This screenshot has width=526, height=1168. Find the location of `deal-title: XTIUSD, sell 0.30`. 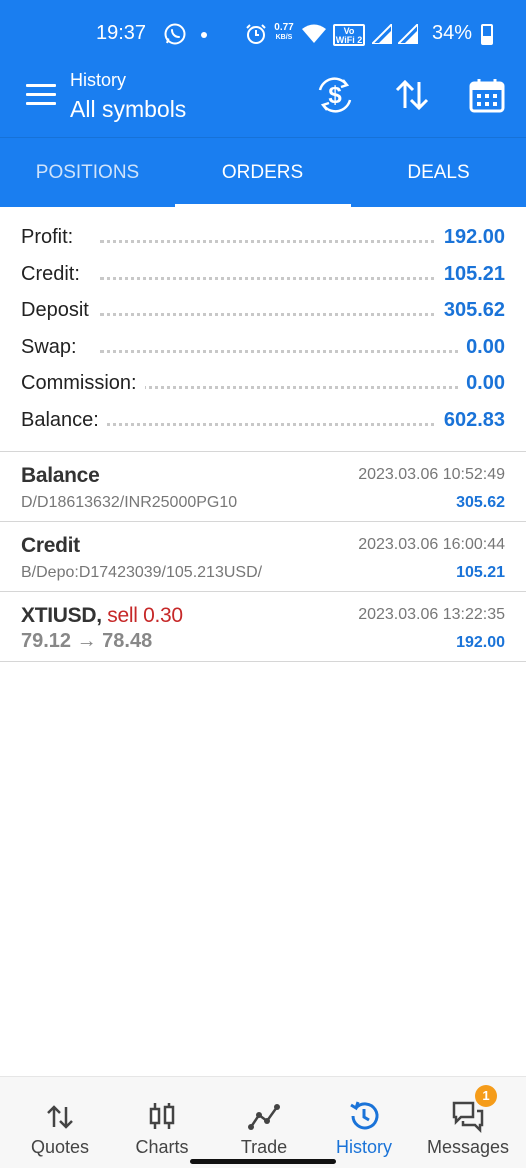

deal-title: XTIUSD, sell 0.30 is located at coordinates (102, 616).